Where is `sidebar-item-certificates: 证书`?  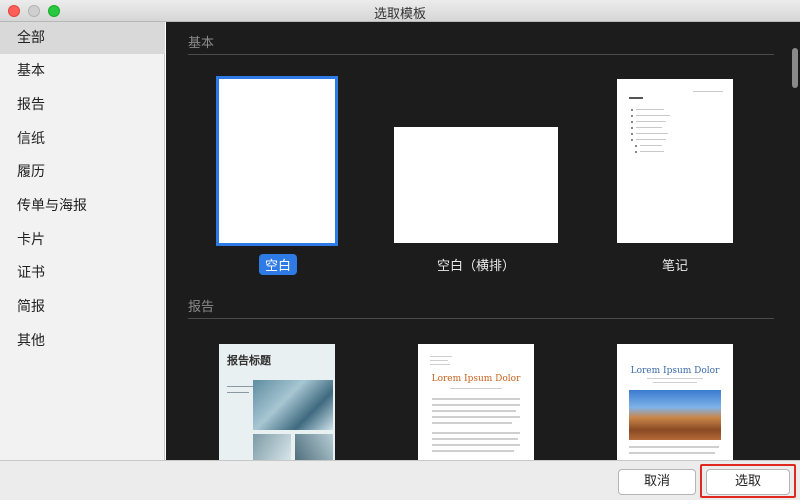 sidebar-item-certificates: 证书 is located at coordinates (82, 273).